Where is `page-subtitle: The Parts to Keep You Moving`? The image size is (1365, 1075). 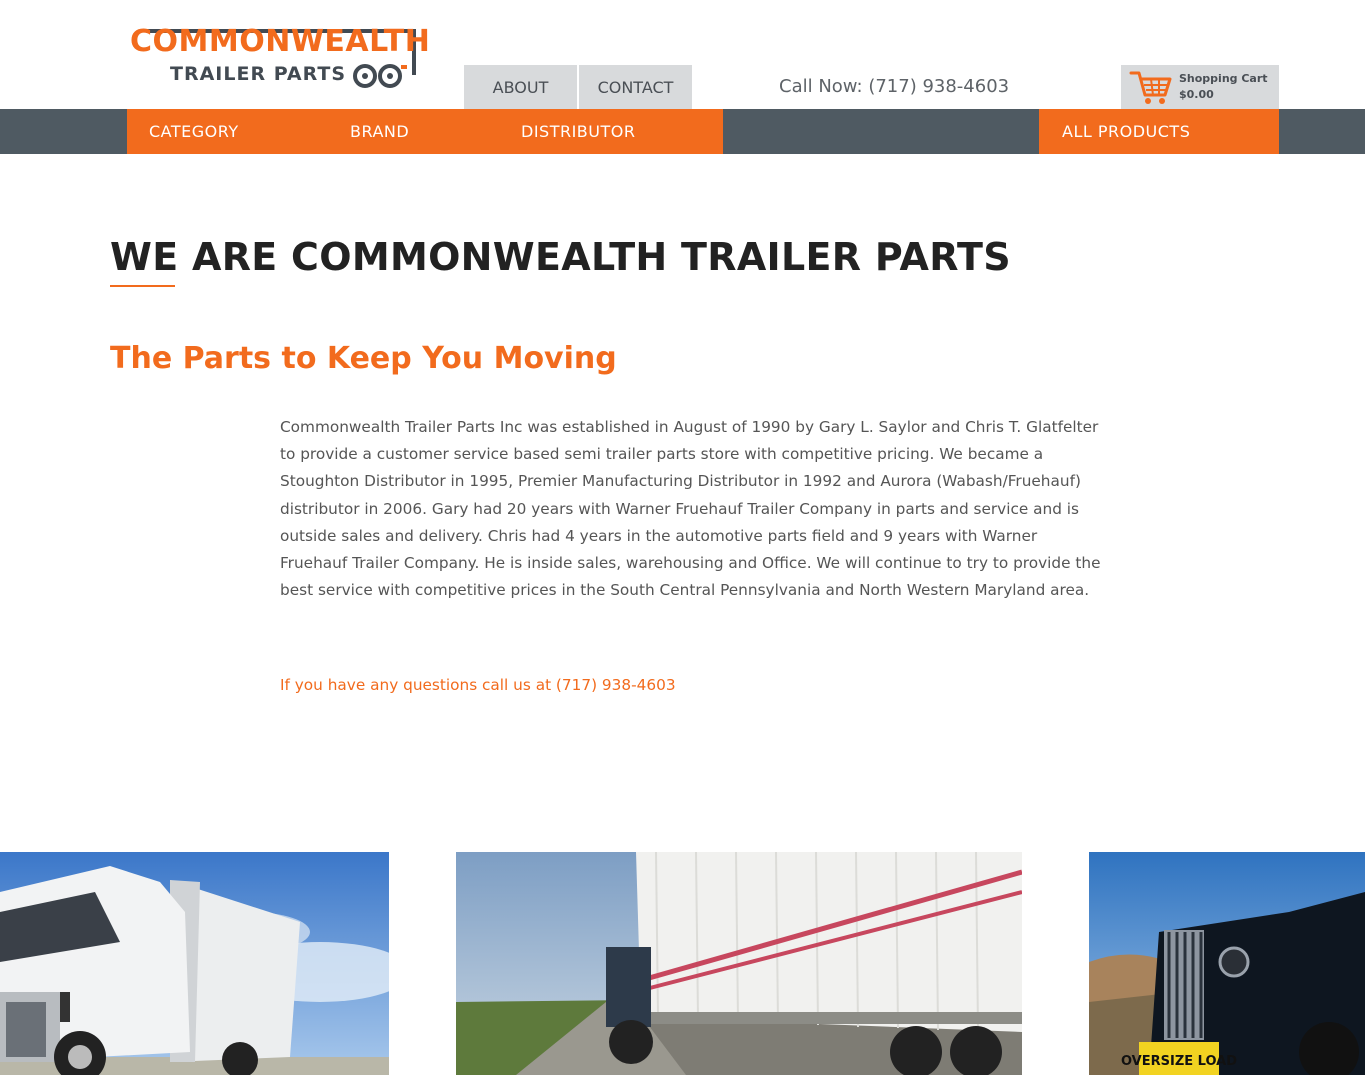
page-subtitle: The Parts to Keep You Moving is located at coordinates (363, 358).